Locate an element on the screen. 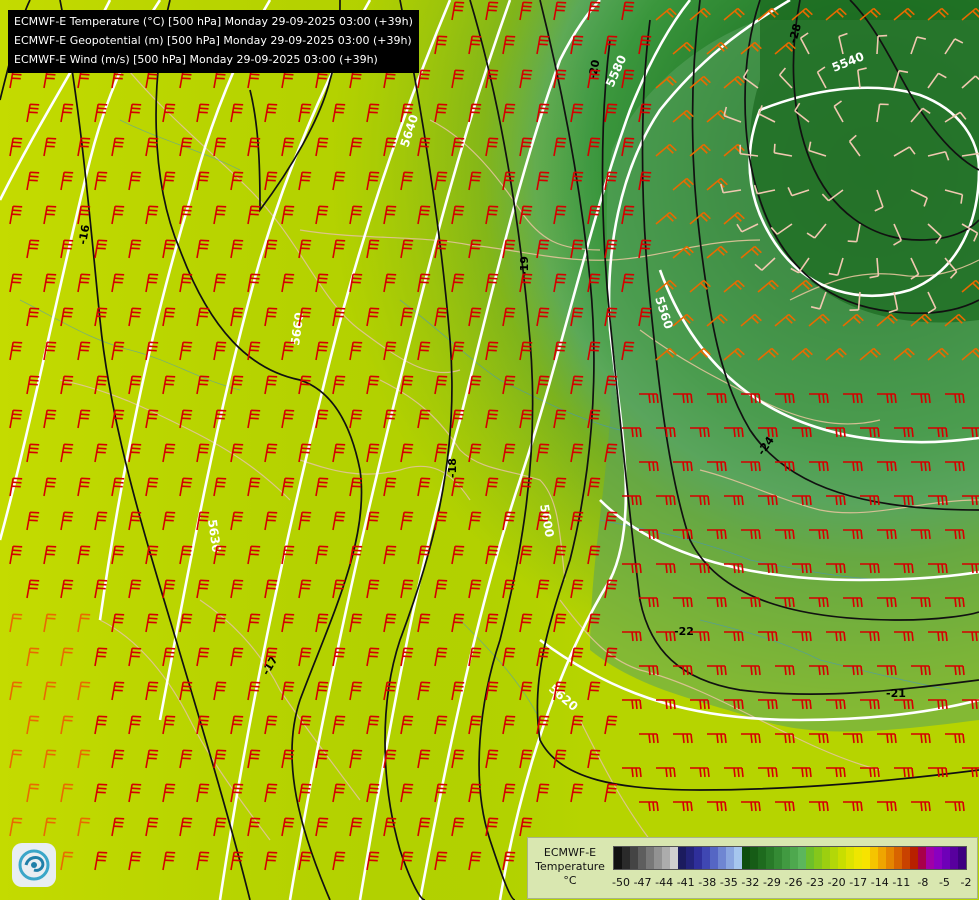 This screenshot has height=900, width=979. legend-title-unit: °C is located at coordinates (570, 880).